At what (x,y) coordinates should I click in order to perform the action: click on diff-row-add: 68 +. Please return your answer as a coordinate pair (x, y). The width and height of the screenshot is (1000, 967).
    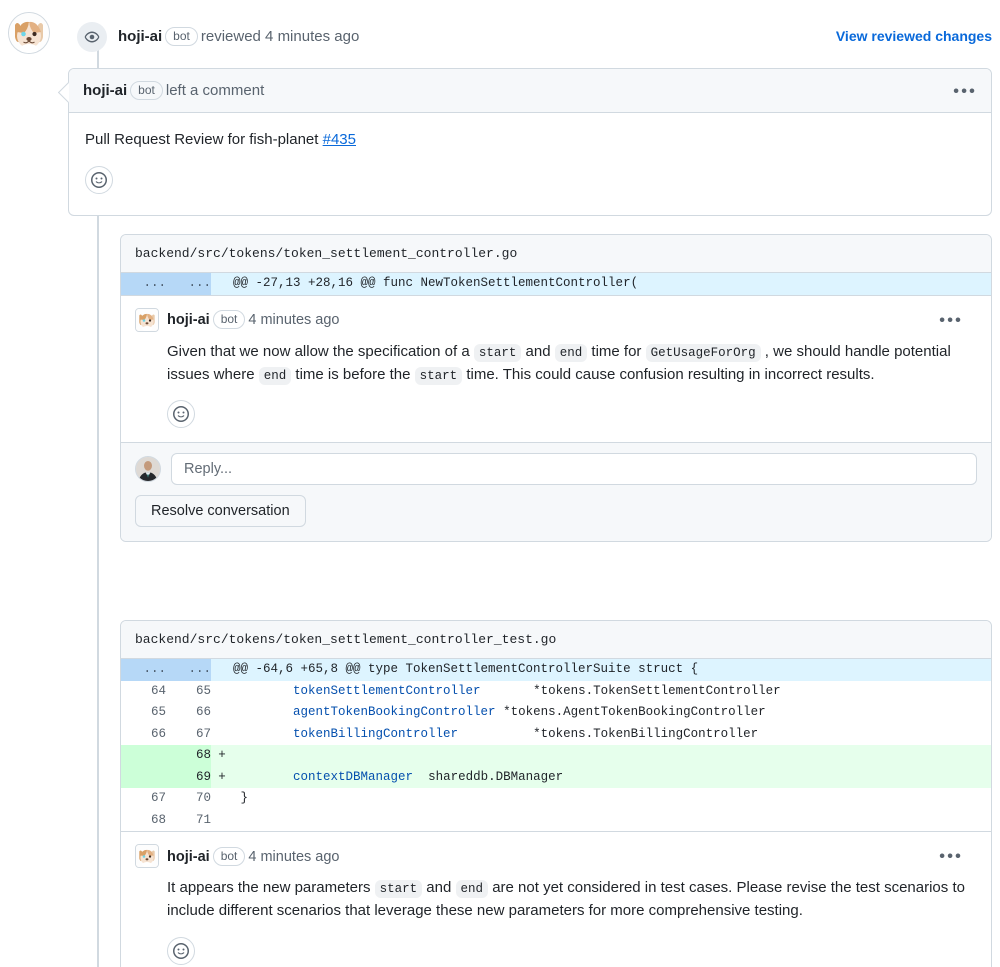
    Looking at the image, I should click on (556, 756).